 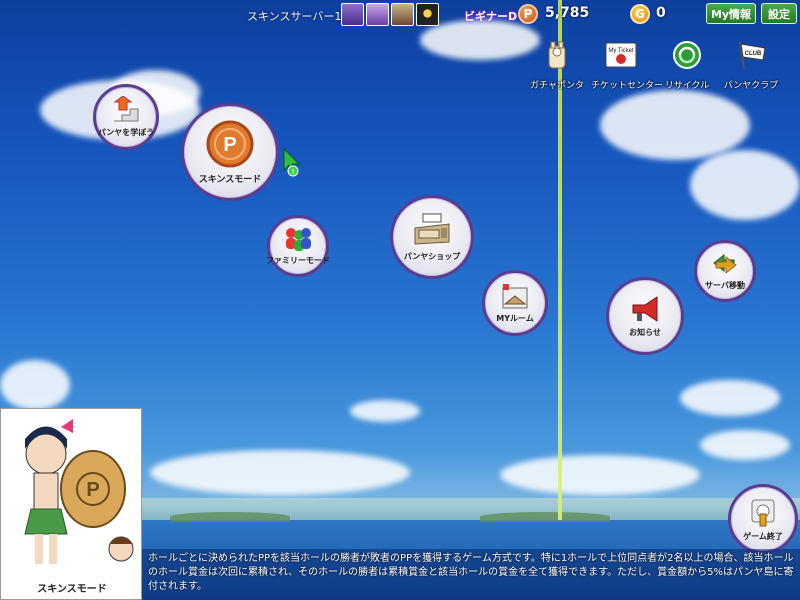 I want to click on cash-register-icon, so click(x=432, y=229).